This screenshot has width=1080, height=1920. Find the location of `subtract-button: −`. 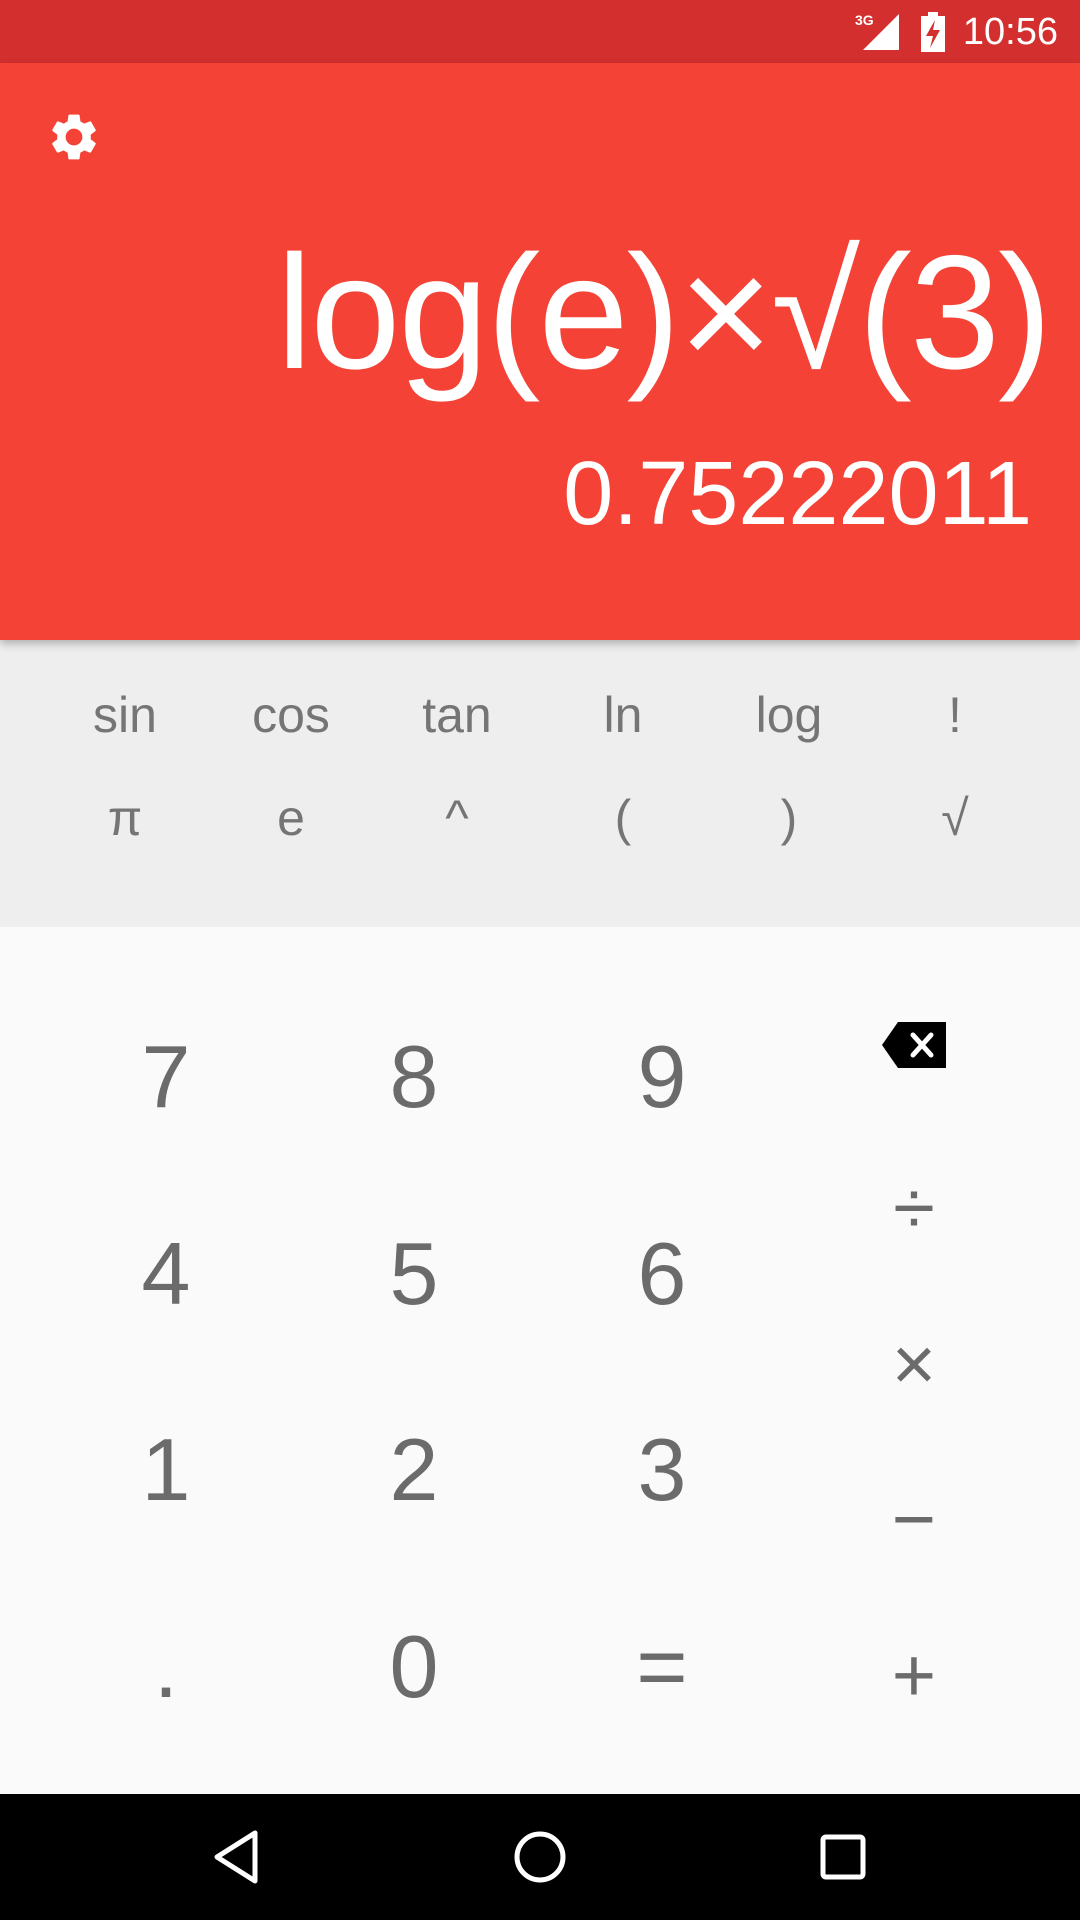

subtract-button: − is located at coordinates (914, 1520).